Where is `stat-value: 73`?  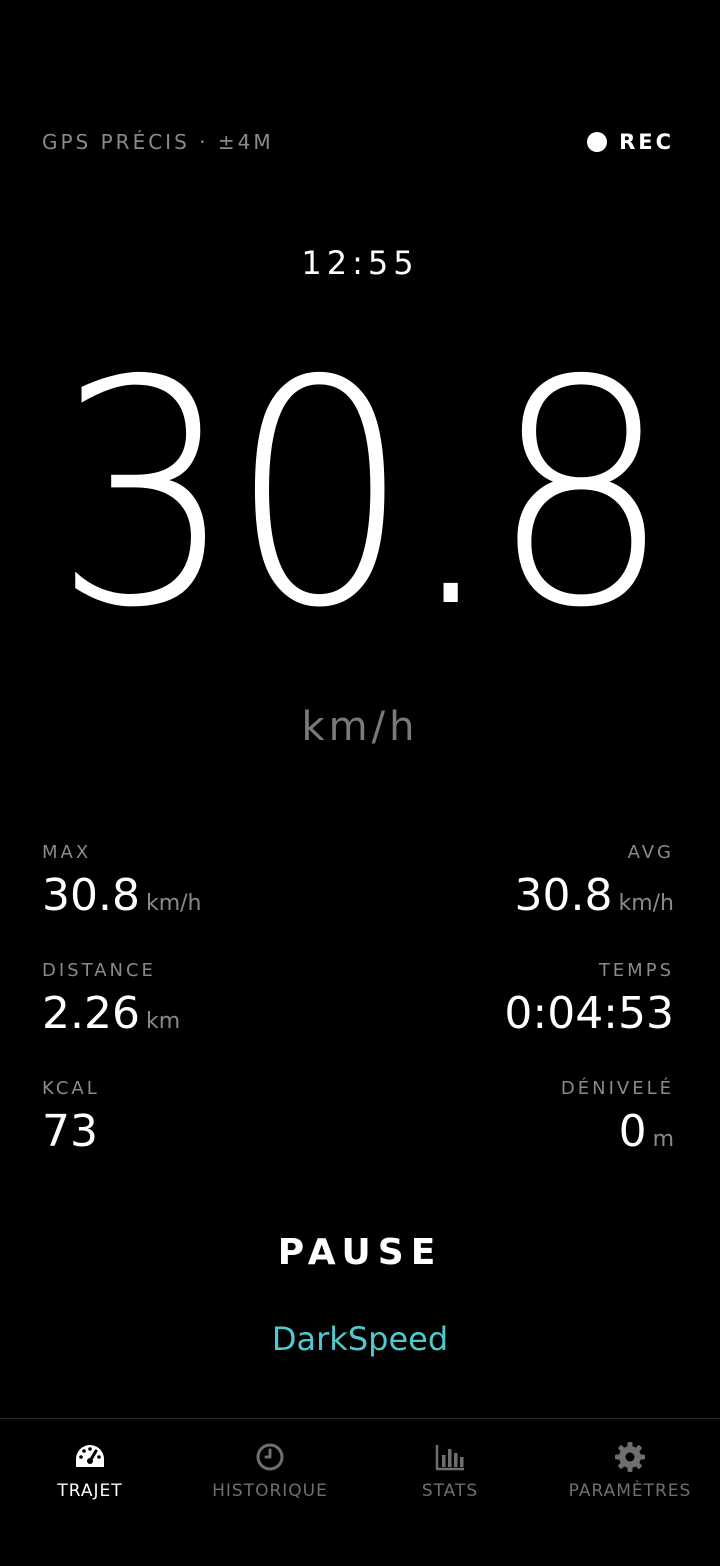 stat-value: 73 is located at coordinates (71, 1132).